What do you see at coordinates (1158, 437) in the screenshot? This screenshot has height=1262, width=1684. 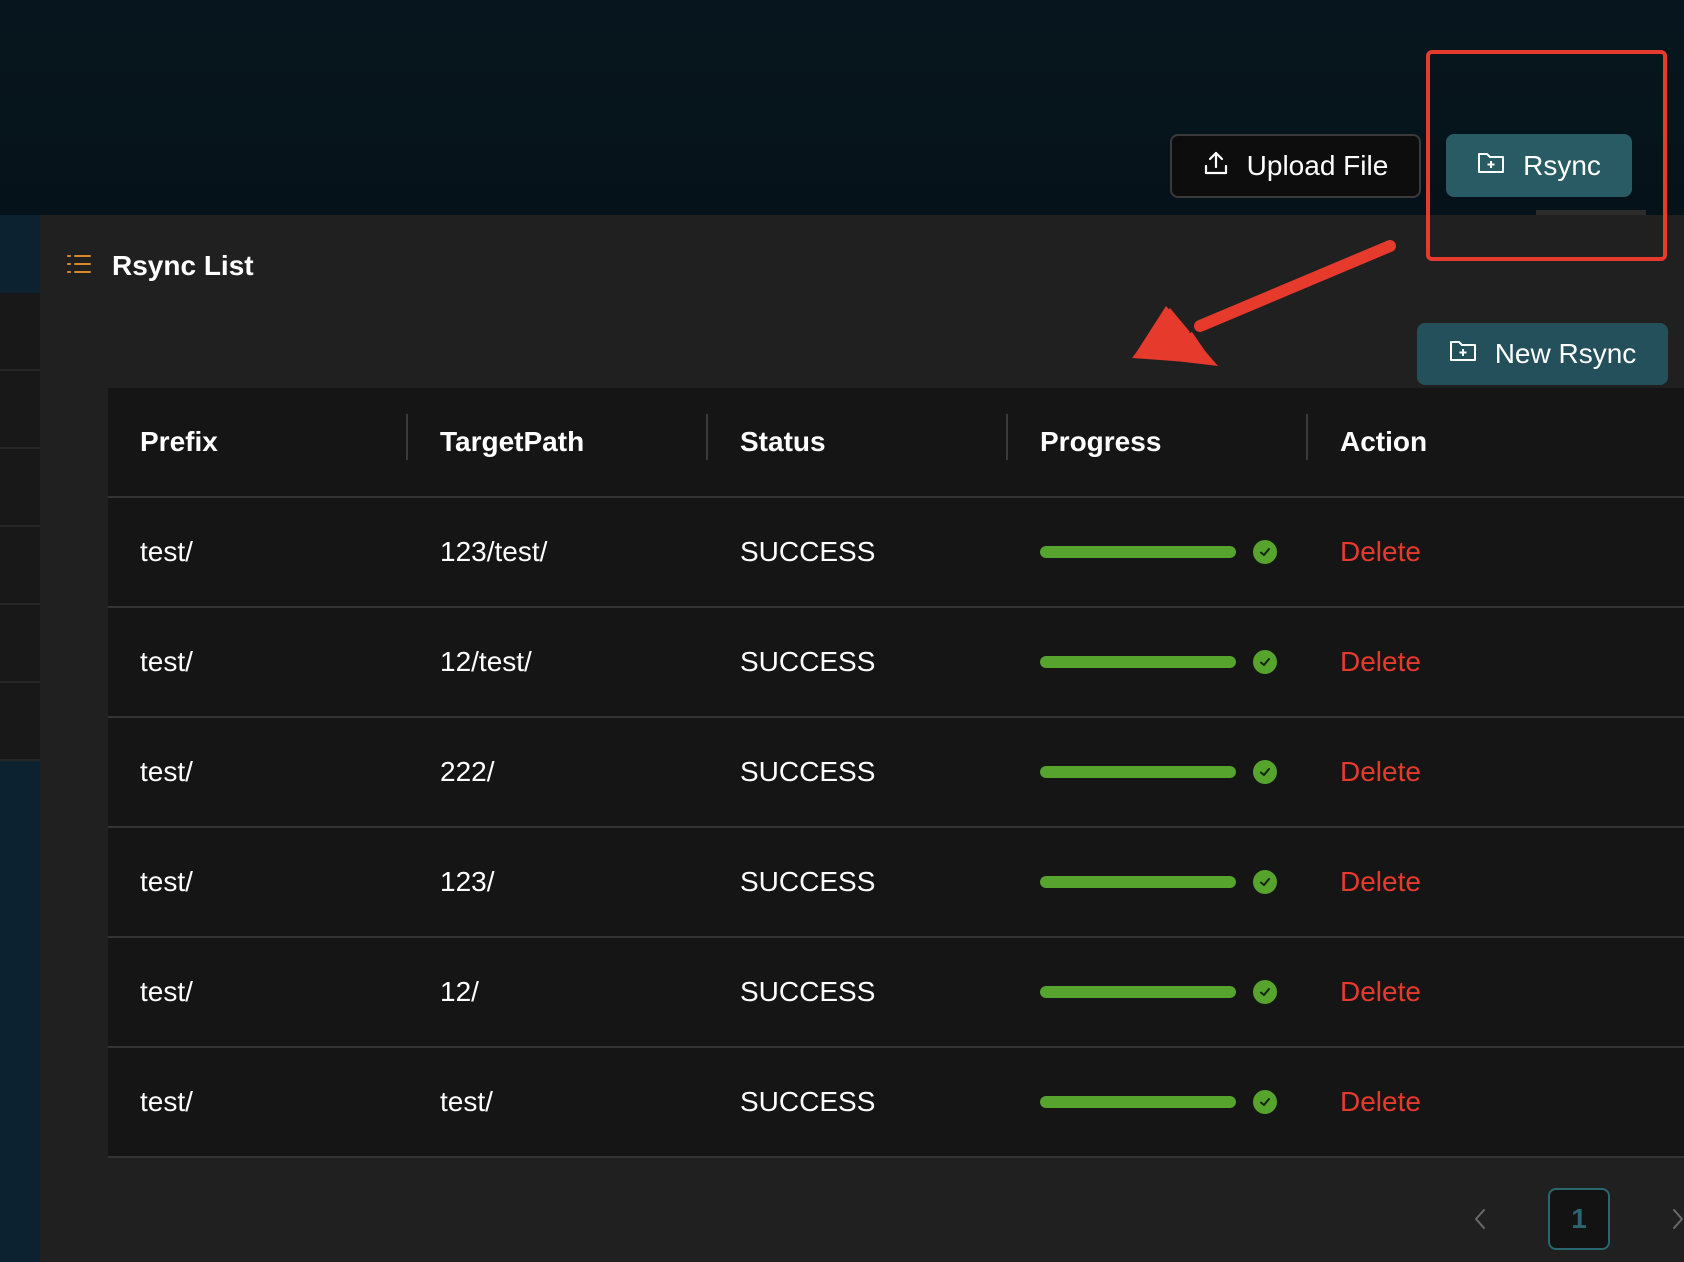 I see `column-header-progress: Progress` at bounding box center [1158, 437].